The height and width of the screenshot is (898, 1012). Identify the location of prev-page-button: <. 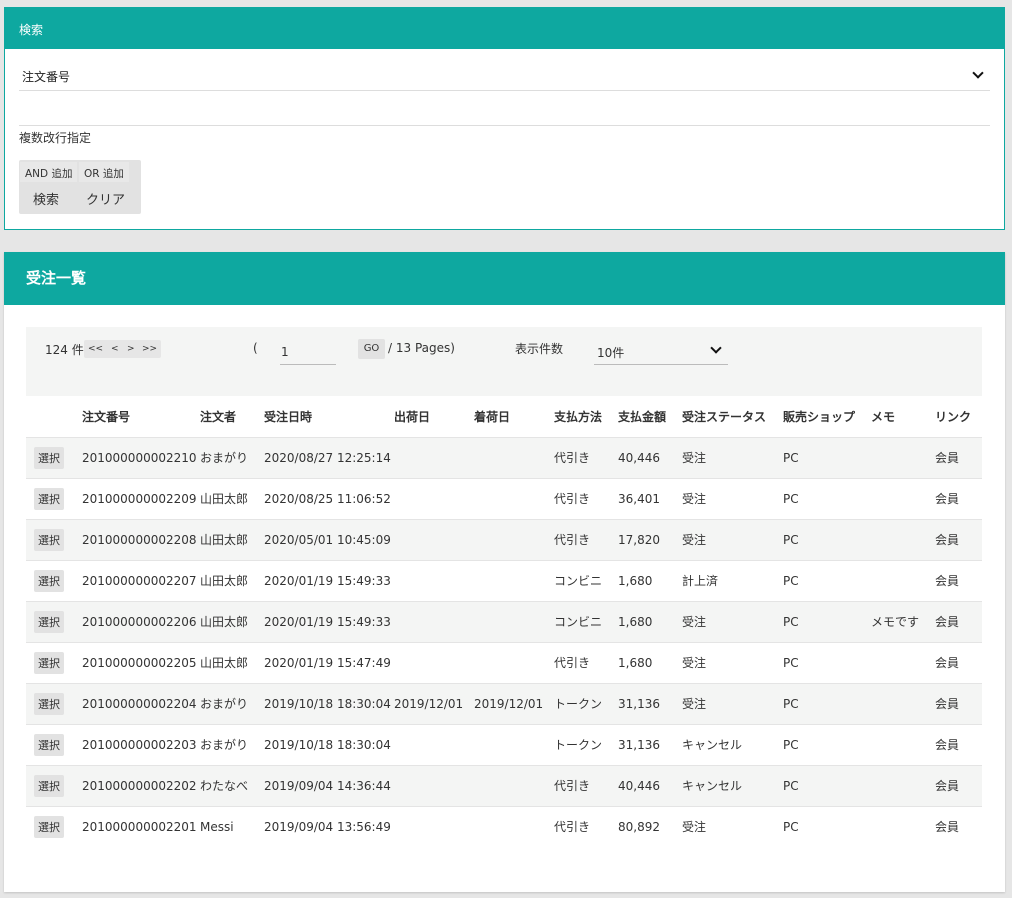
(115, 349).